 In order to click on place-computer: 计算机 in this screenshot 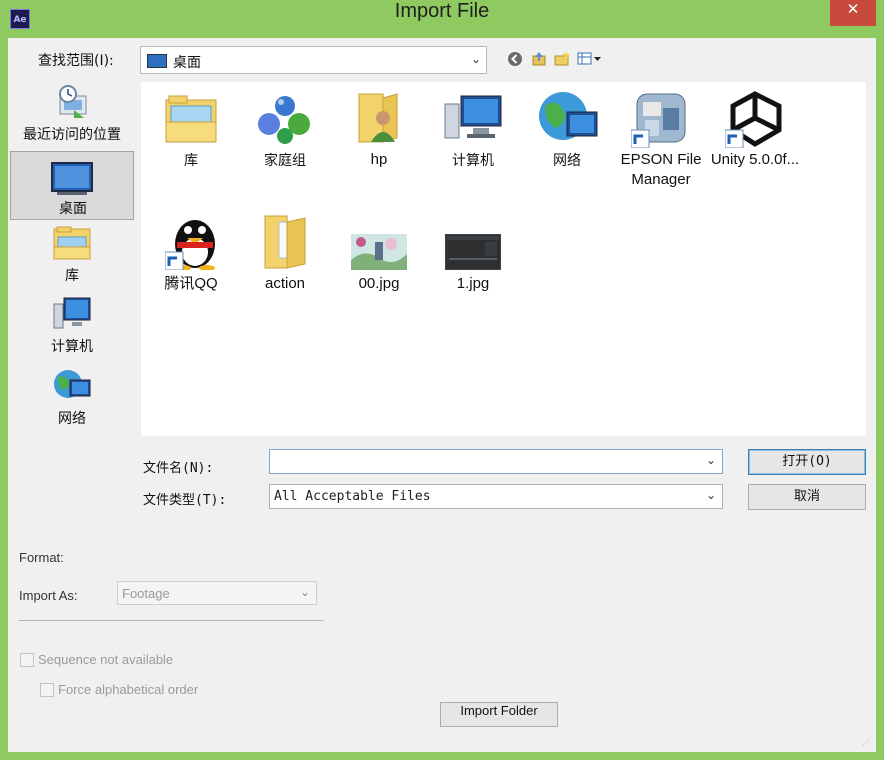, I will do `click(72, 326)`.